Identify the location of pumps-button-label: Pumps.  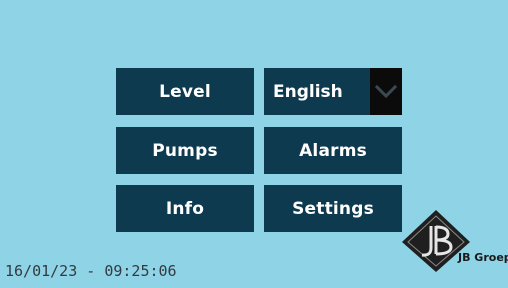
(185, 150).